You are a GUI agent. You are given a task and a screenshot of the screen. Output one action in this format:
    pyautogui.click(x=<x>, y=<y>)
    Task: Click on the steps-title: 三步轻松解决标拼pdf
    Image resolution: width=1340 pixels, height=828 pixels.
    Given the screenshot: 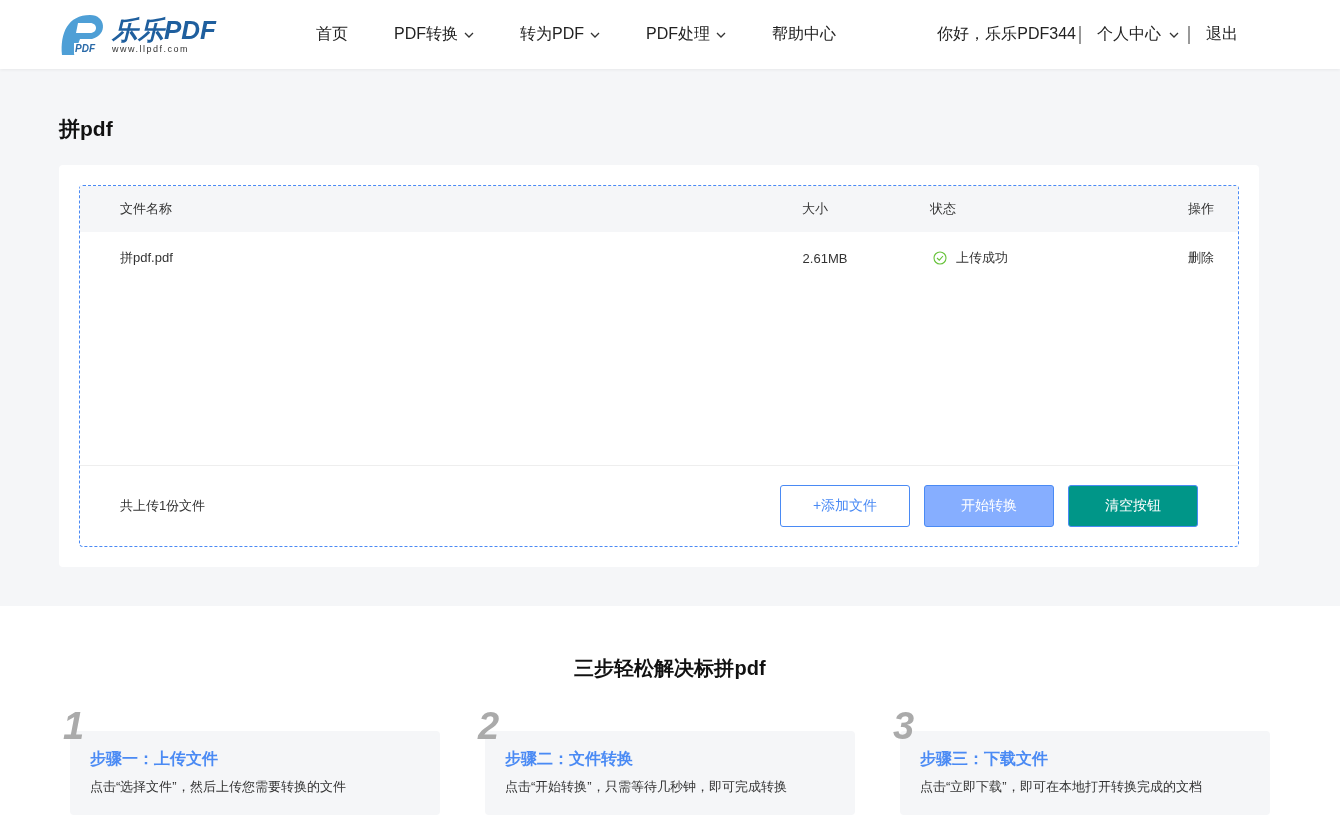 What is the action you would take?
    pyautogui.click(x=670, y=668)
    